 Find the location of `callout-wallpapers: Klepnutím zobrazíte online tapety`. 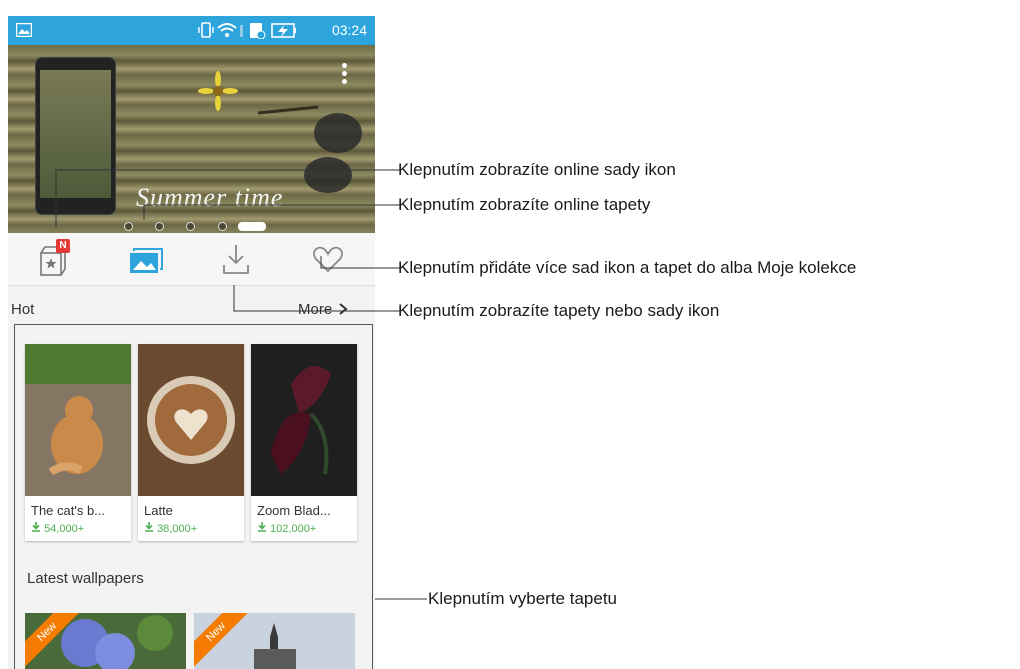

callout-wallpapers: Klepnutím zobrazíte online tapety is located at coordinates (524, 204).